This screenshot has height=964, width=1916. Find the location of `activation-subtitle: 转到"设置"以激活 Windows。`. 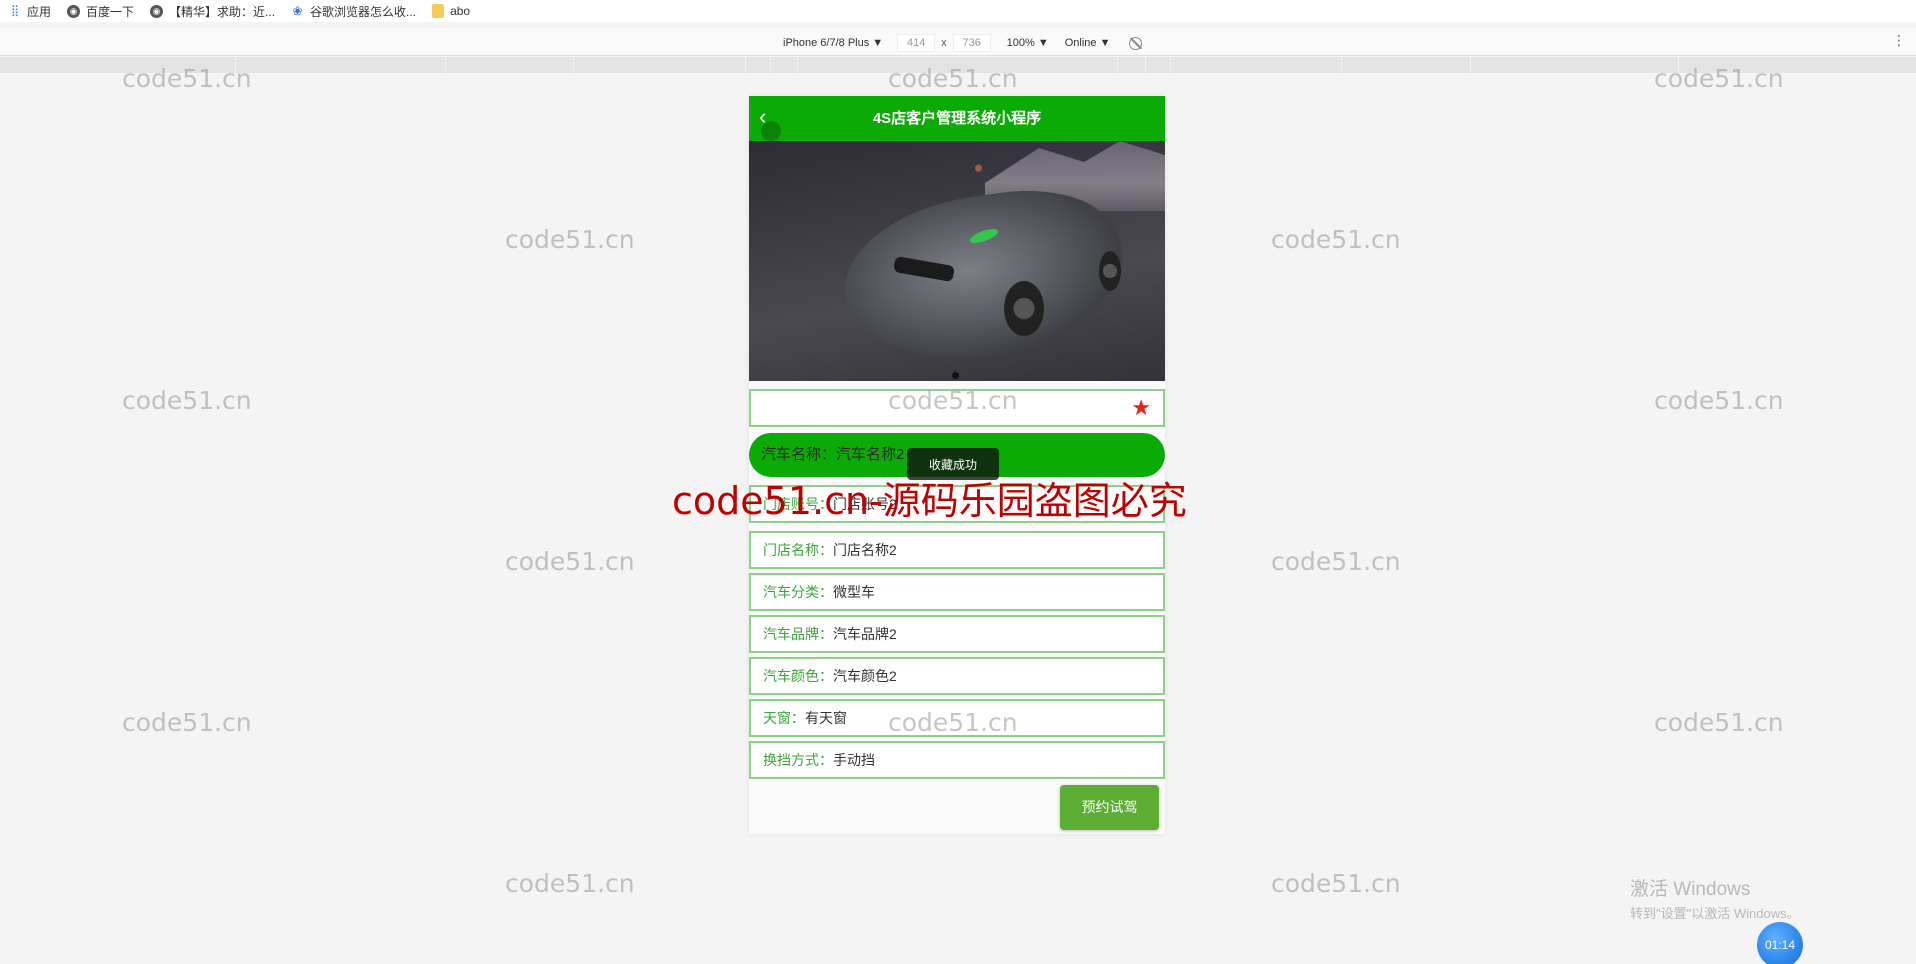

activation-subtitle: 转到"设置"以激活 Windows。 is located at coordinates (1715, 913).